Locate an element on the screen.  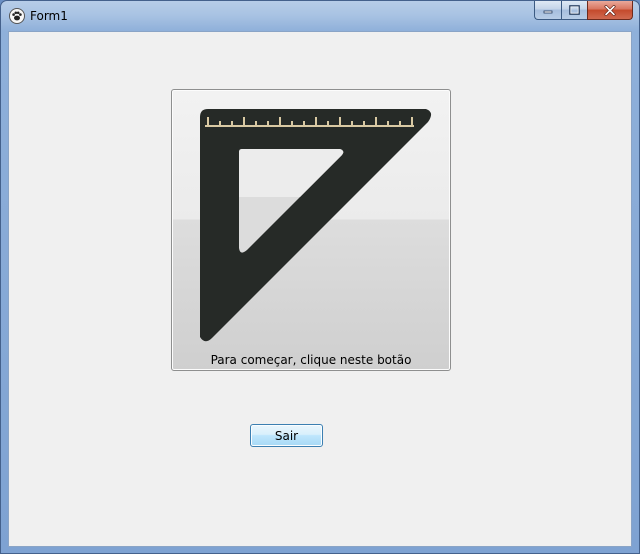
minimize-icon is located at coordinates (548, 12).